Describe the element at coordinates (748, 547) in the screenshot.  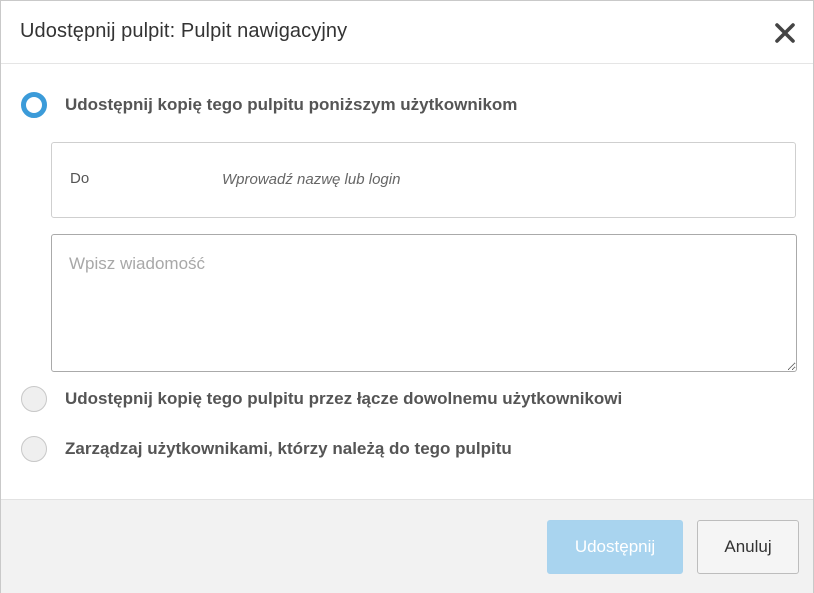
I see `cancel-button: Anuluj` at that location.